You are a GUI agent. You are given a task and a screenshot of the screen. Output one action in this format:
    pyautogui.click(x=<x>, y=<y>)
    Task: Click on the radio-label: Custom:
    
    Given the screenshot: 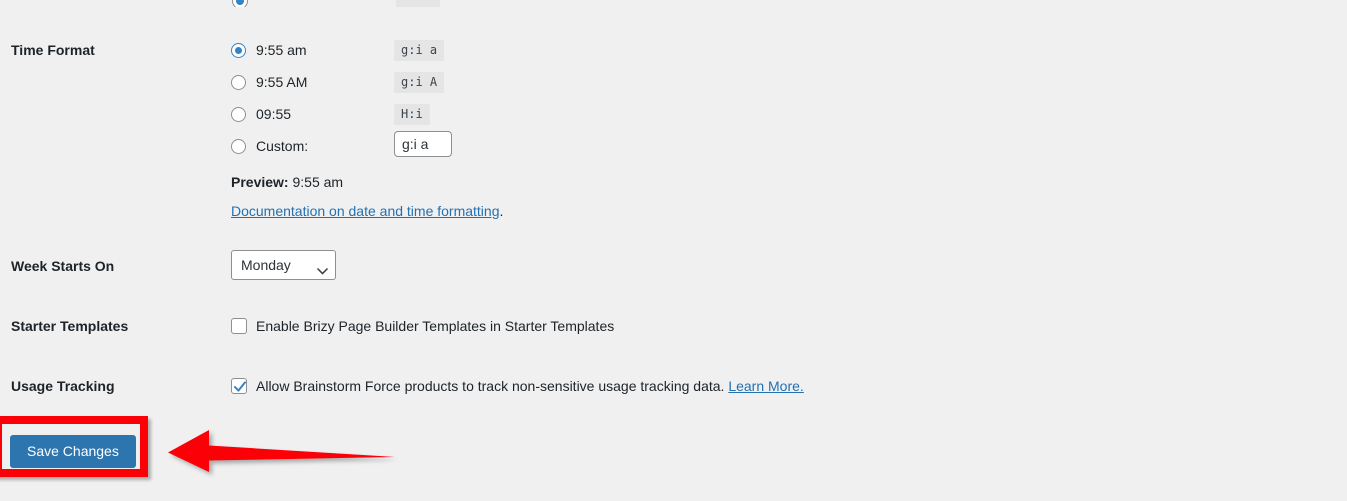 What is the action you would take?
    pyautogui.click(x=282, y=146)
    